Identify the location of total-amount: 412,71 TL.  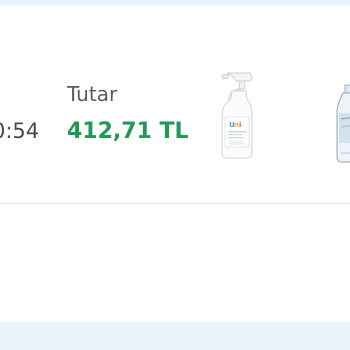
(128, 131).